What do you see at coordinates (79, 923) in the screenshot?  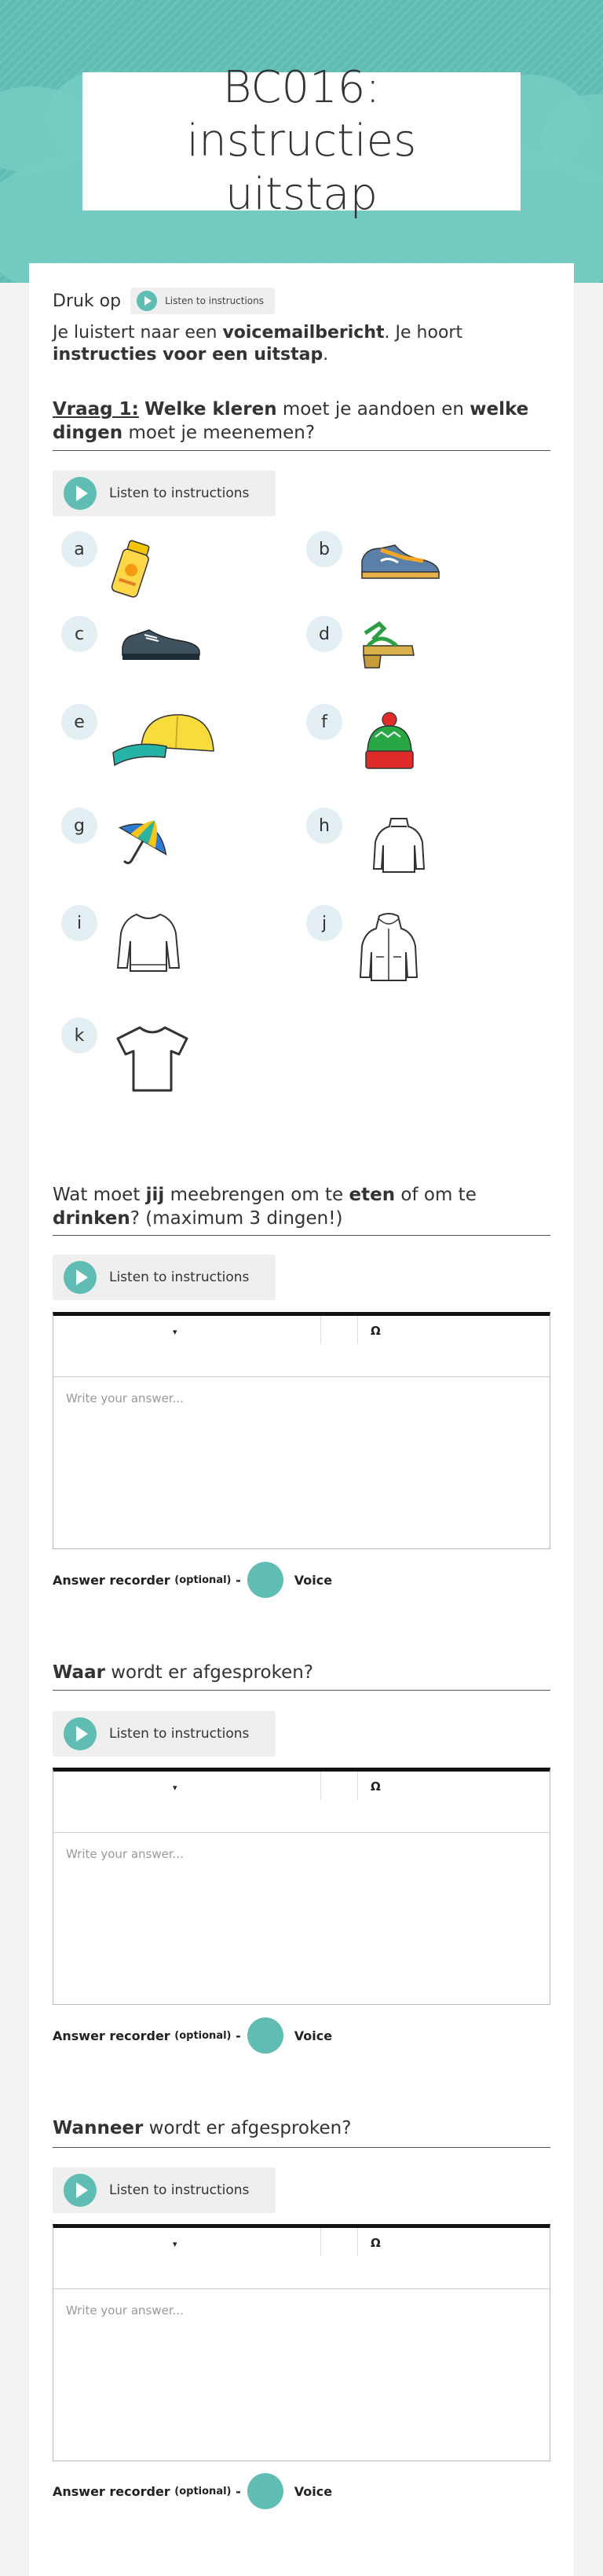 I see `option-i-letter: i` at bounding box center [79, 923].